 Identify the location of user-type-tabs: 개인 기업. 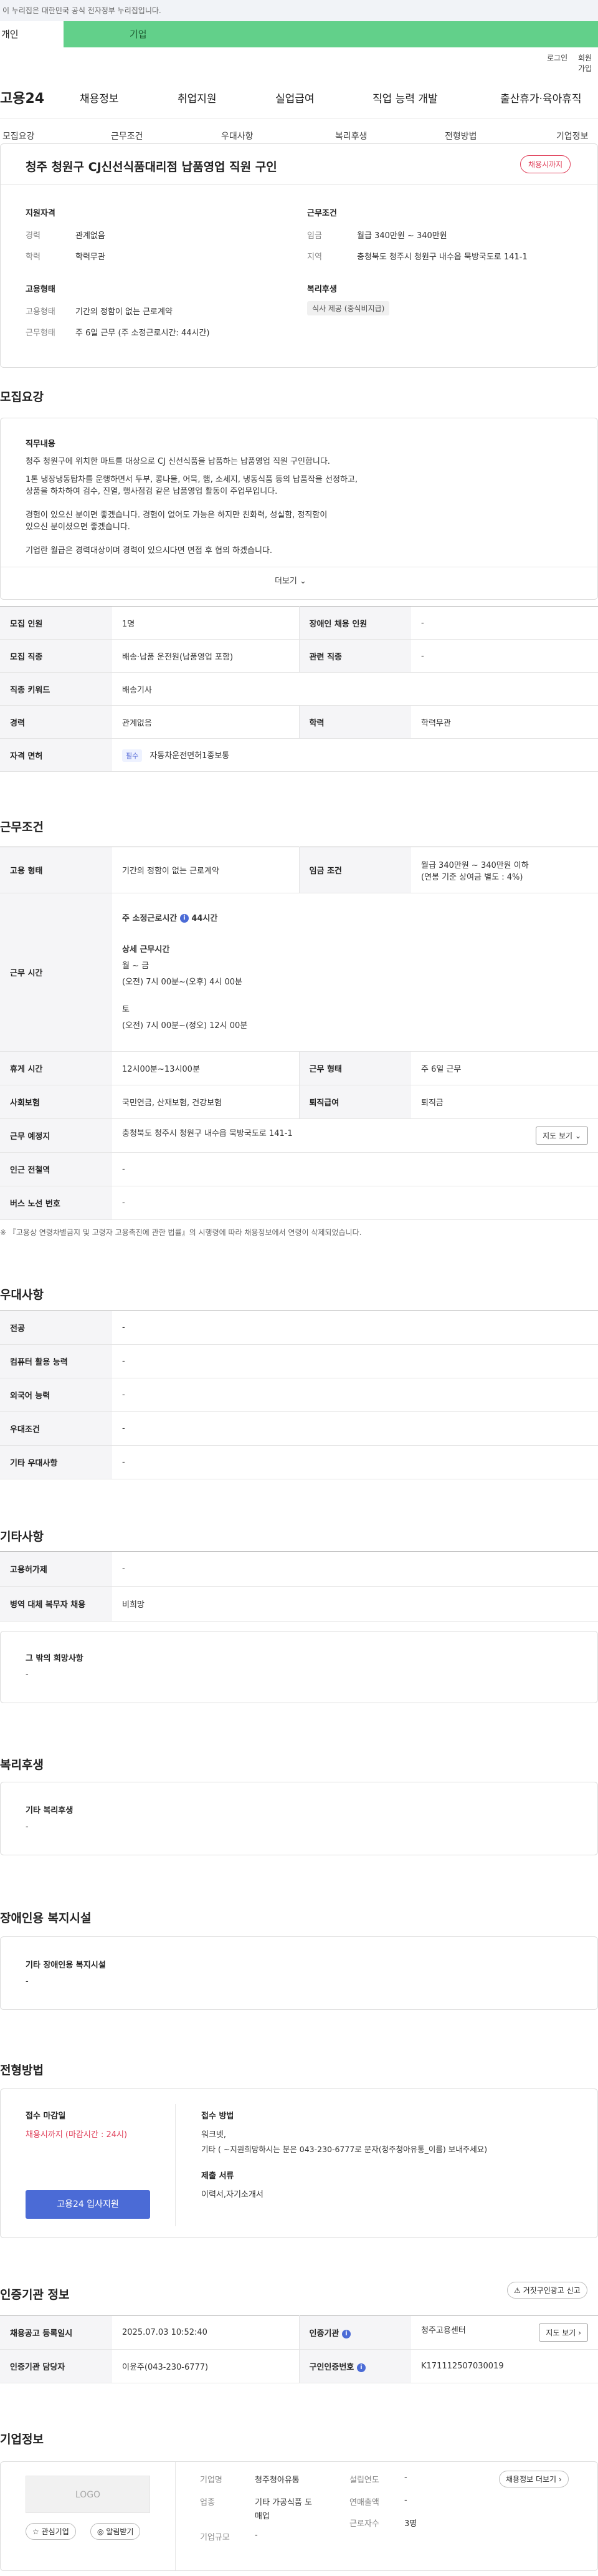
(299, 34).